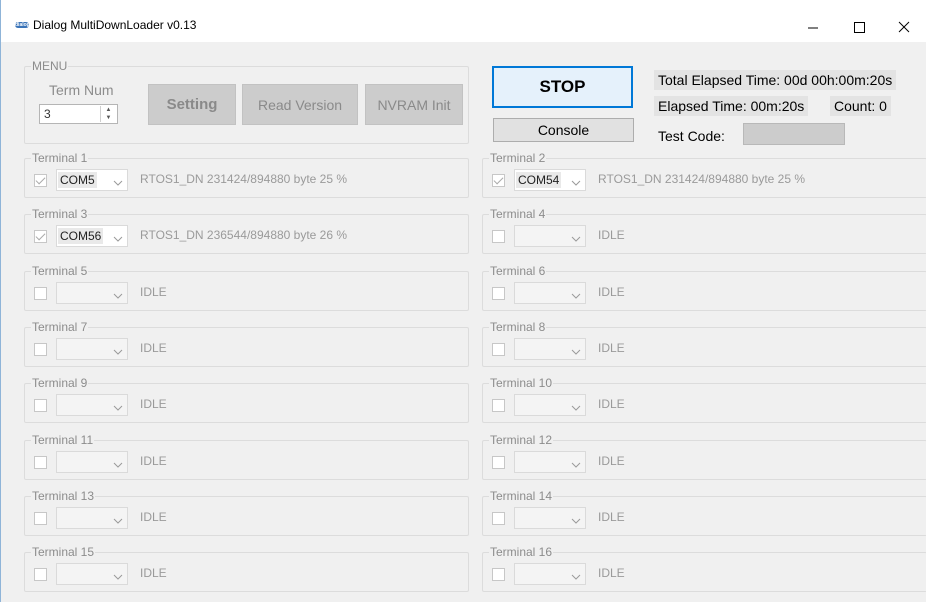 The image size is (926, 602). What do you see at coordinates (108, 118) in the screenshot?
I see `stepper-down-icon: ▼` at bounding box center [108, 118].